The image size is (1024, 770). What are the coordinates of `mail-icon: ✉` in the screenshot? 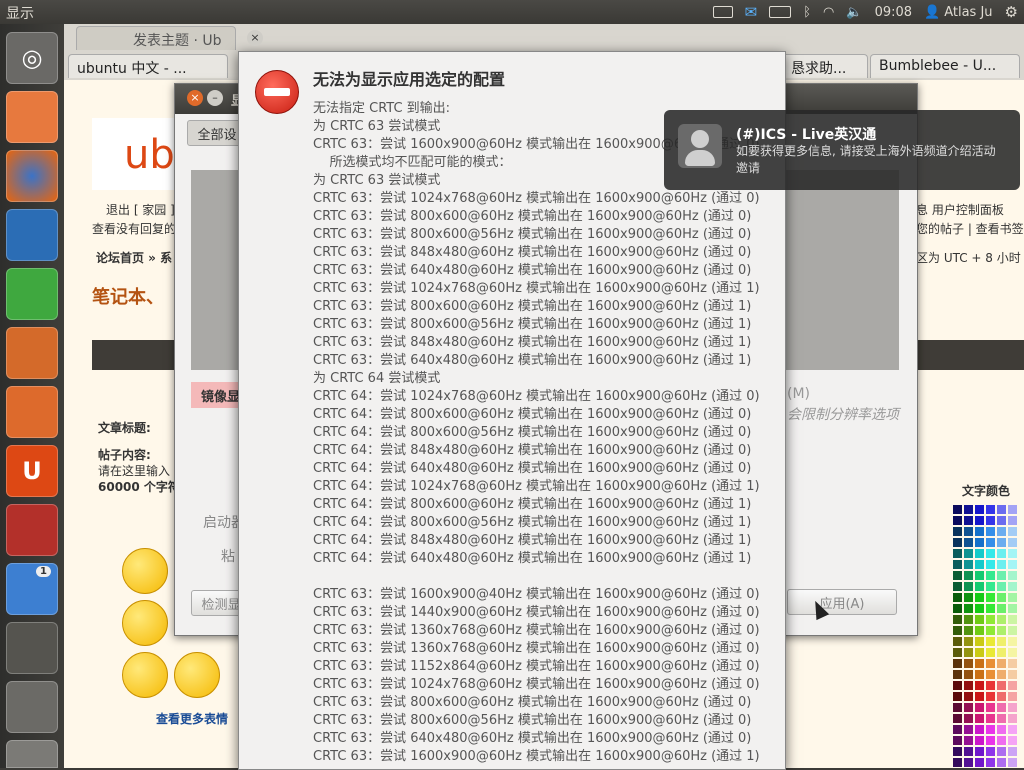 It's located at (751, 12).